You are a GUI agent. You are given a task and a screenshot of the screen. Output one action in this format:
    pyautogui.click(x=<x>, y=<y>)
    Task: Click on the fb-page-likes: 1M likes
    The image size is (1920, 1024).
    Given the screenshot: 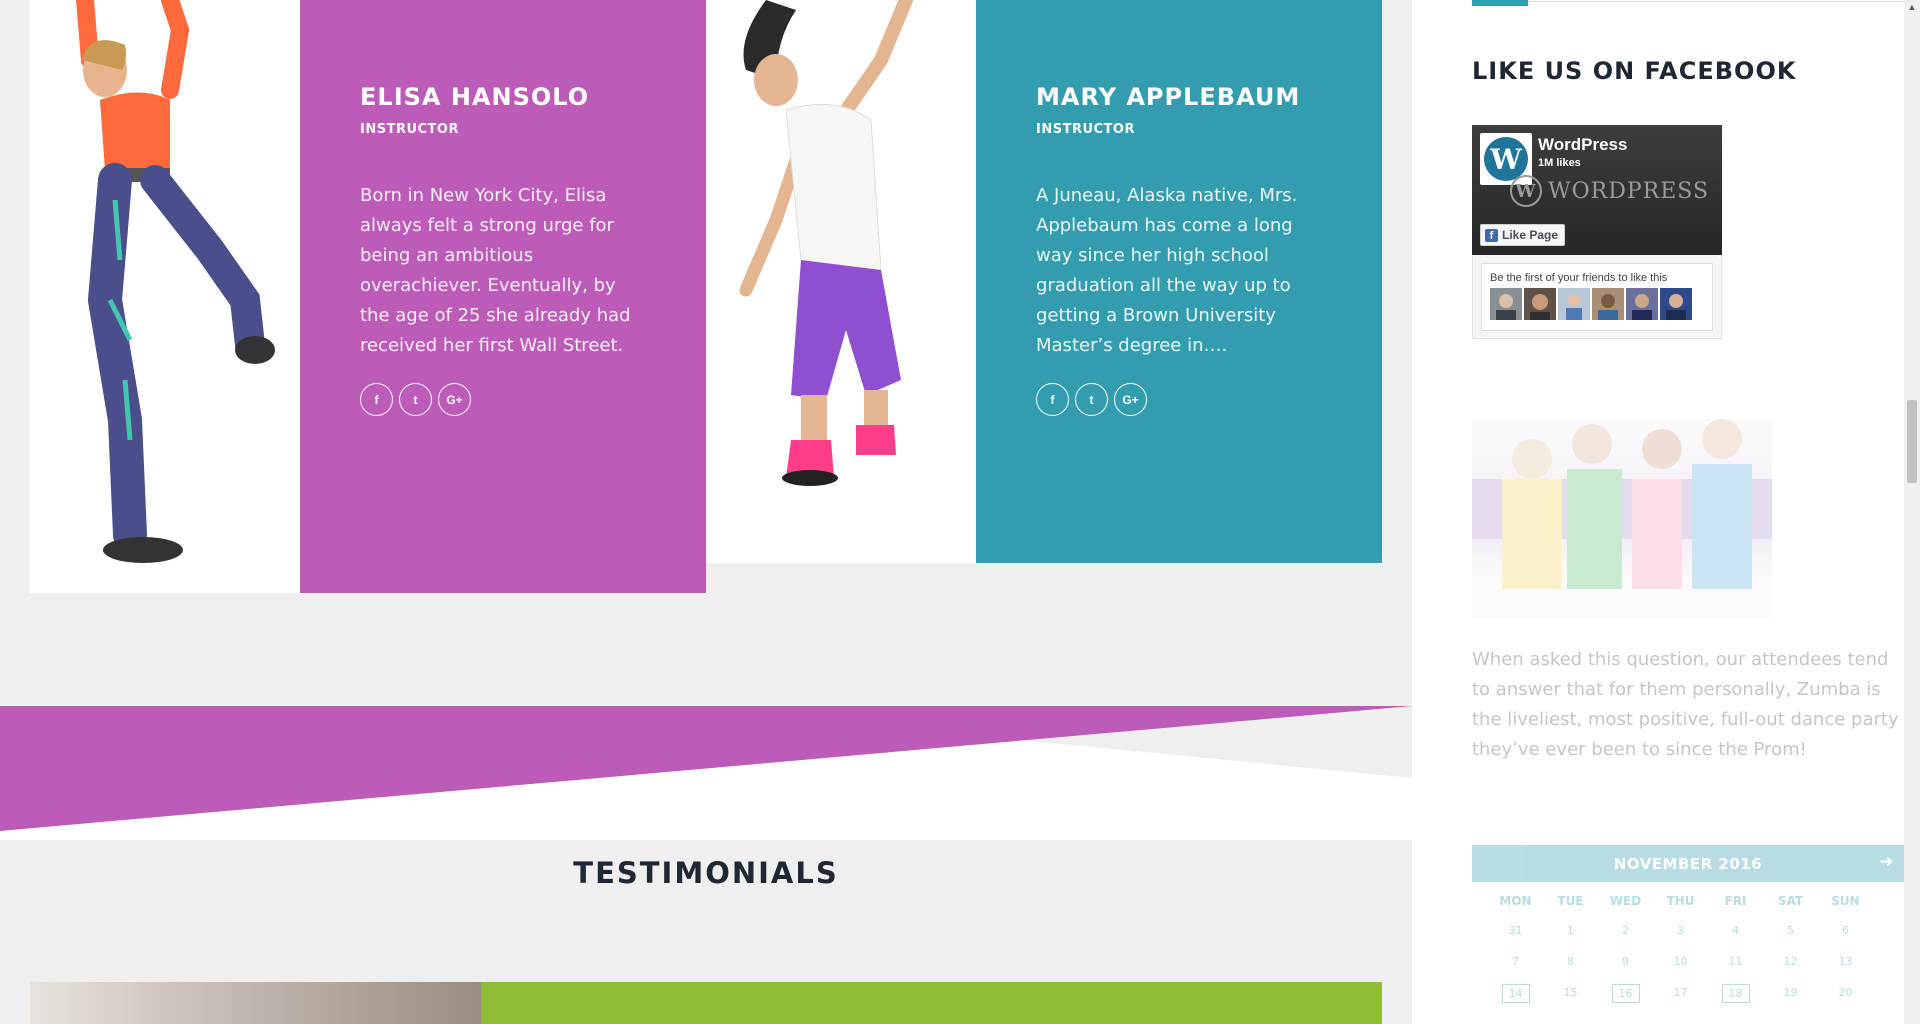 What is the action you would take?
    pyautogui.click(x=1559, y=163)
    